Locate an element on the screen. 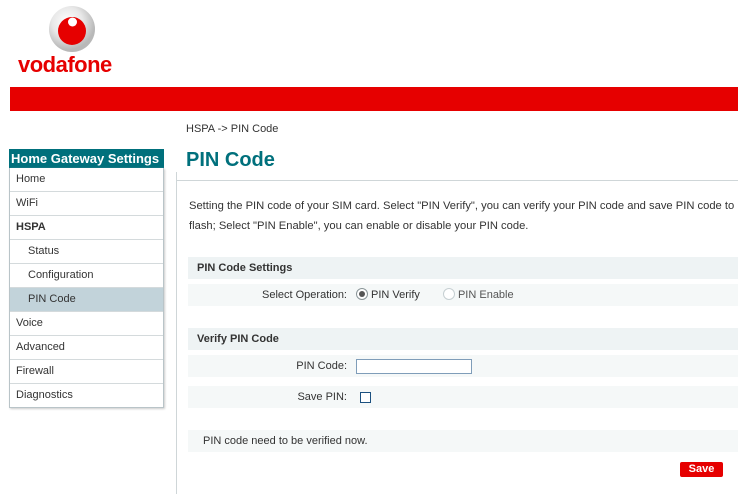 The height and width of the screenshot is (494, 738). save-pin-label: Save PIN: is located at coordinates (322, 397).